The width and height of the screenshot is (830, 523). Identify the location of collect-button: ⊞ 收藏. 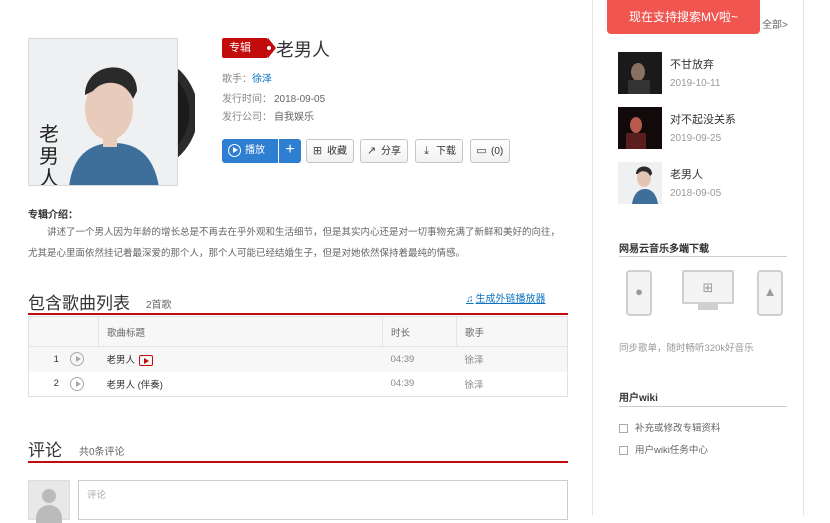
(330, 151).